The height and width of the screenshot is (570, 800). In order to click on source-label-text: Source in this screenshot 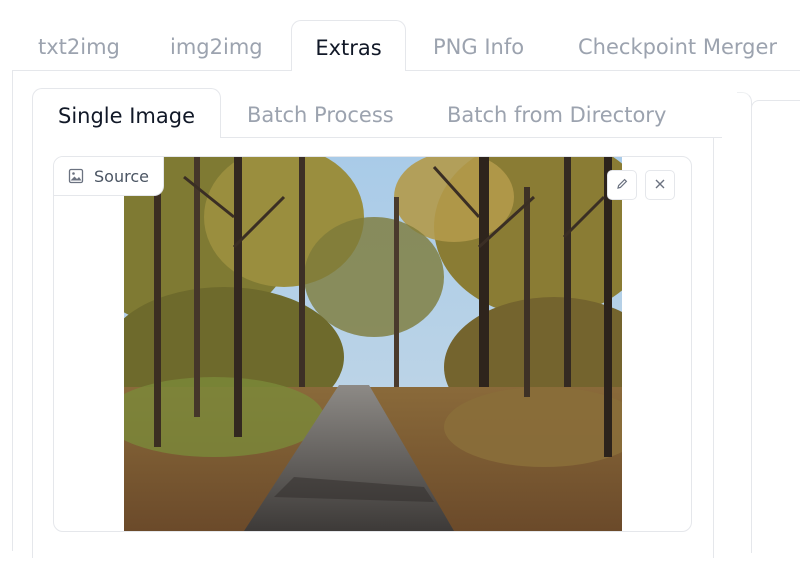, I will do `click(121, 176)`.